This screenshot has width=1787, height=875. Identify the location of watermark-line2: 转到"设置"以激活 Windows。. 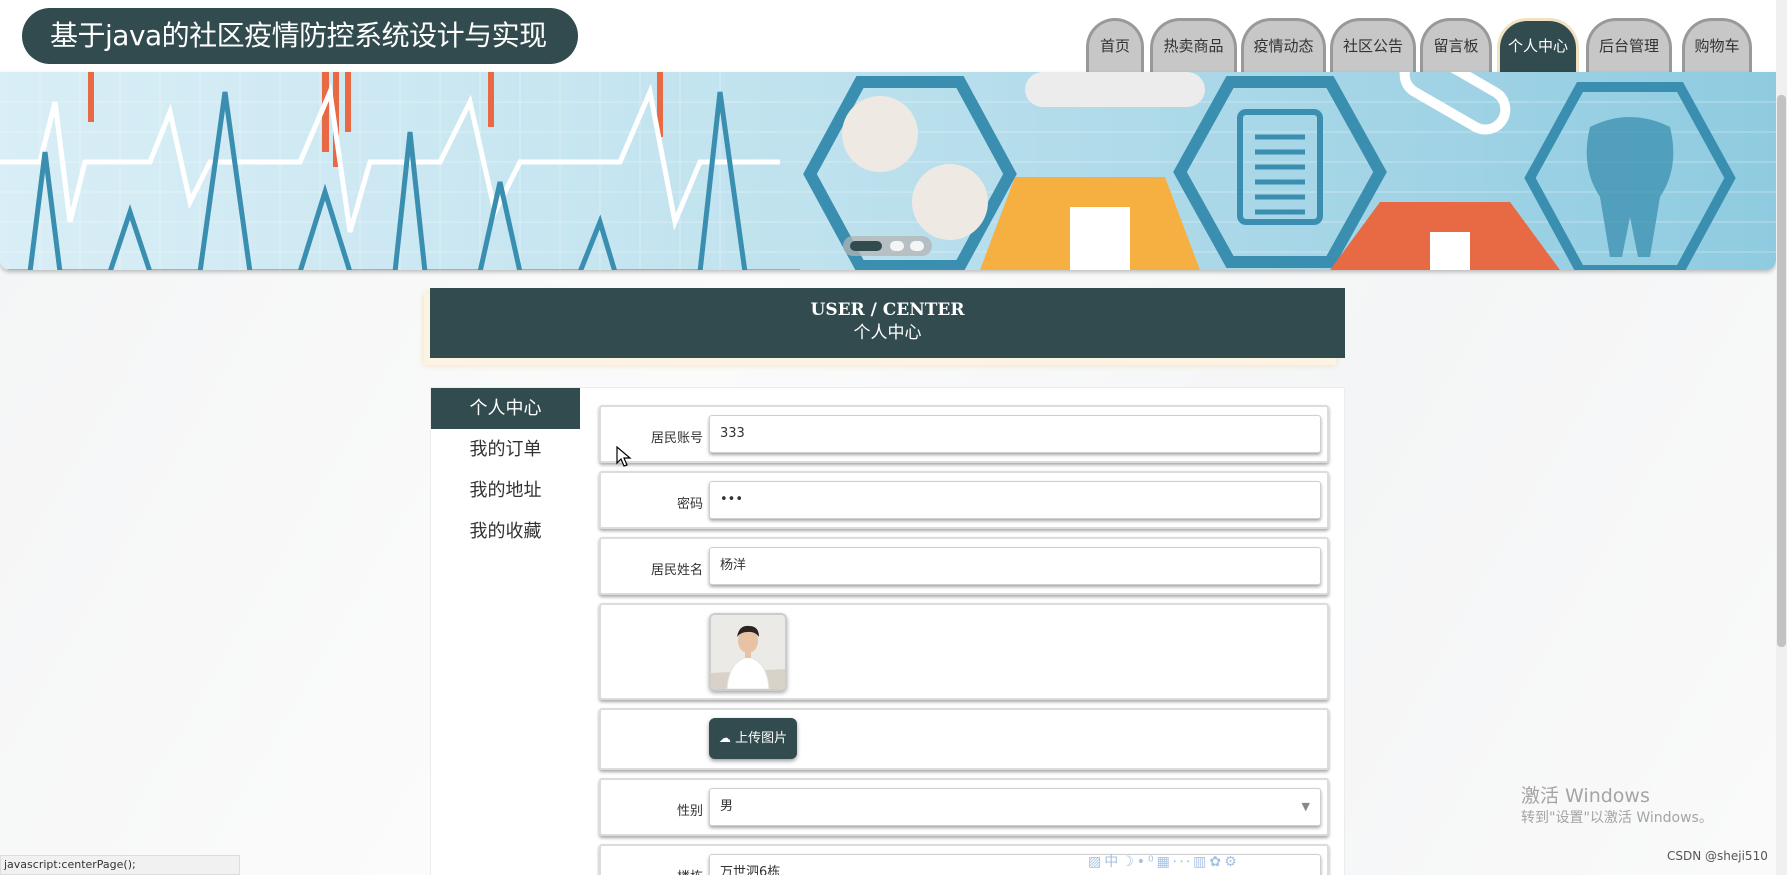
(1617, 818).